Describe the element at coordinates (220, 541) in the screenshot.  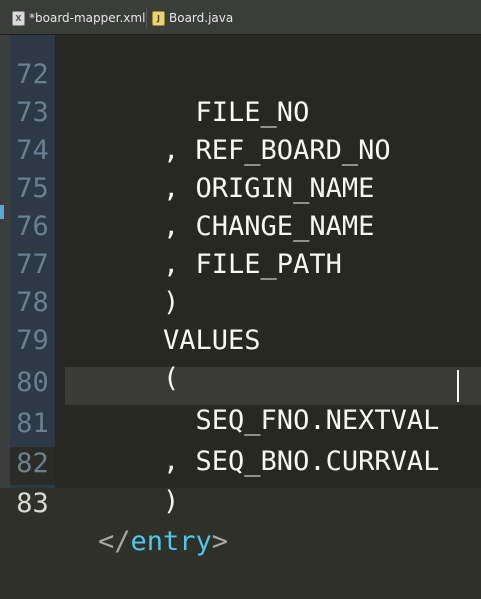
I see `tag-close-bracket: >` at that location.